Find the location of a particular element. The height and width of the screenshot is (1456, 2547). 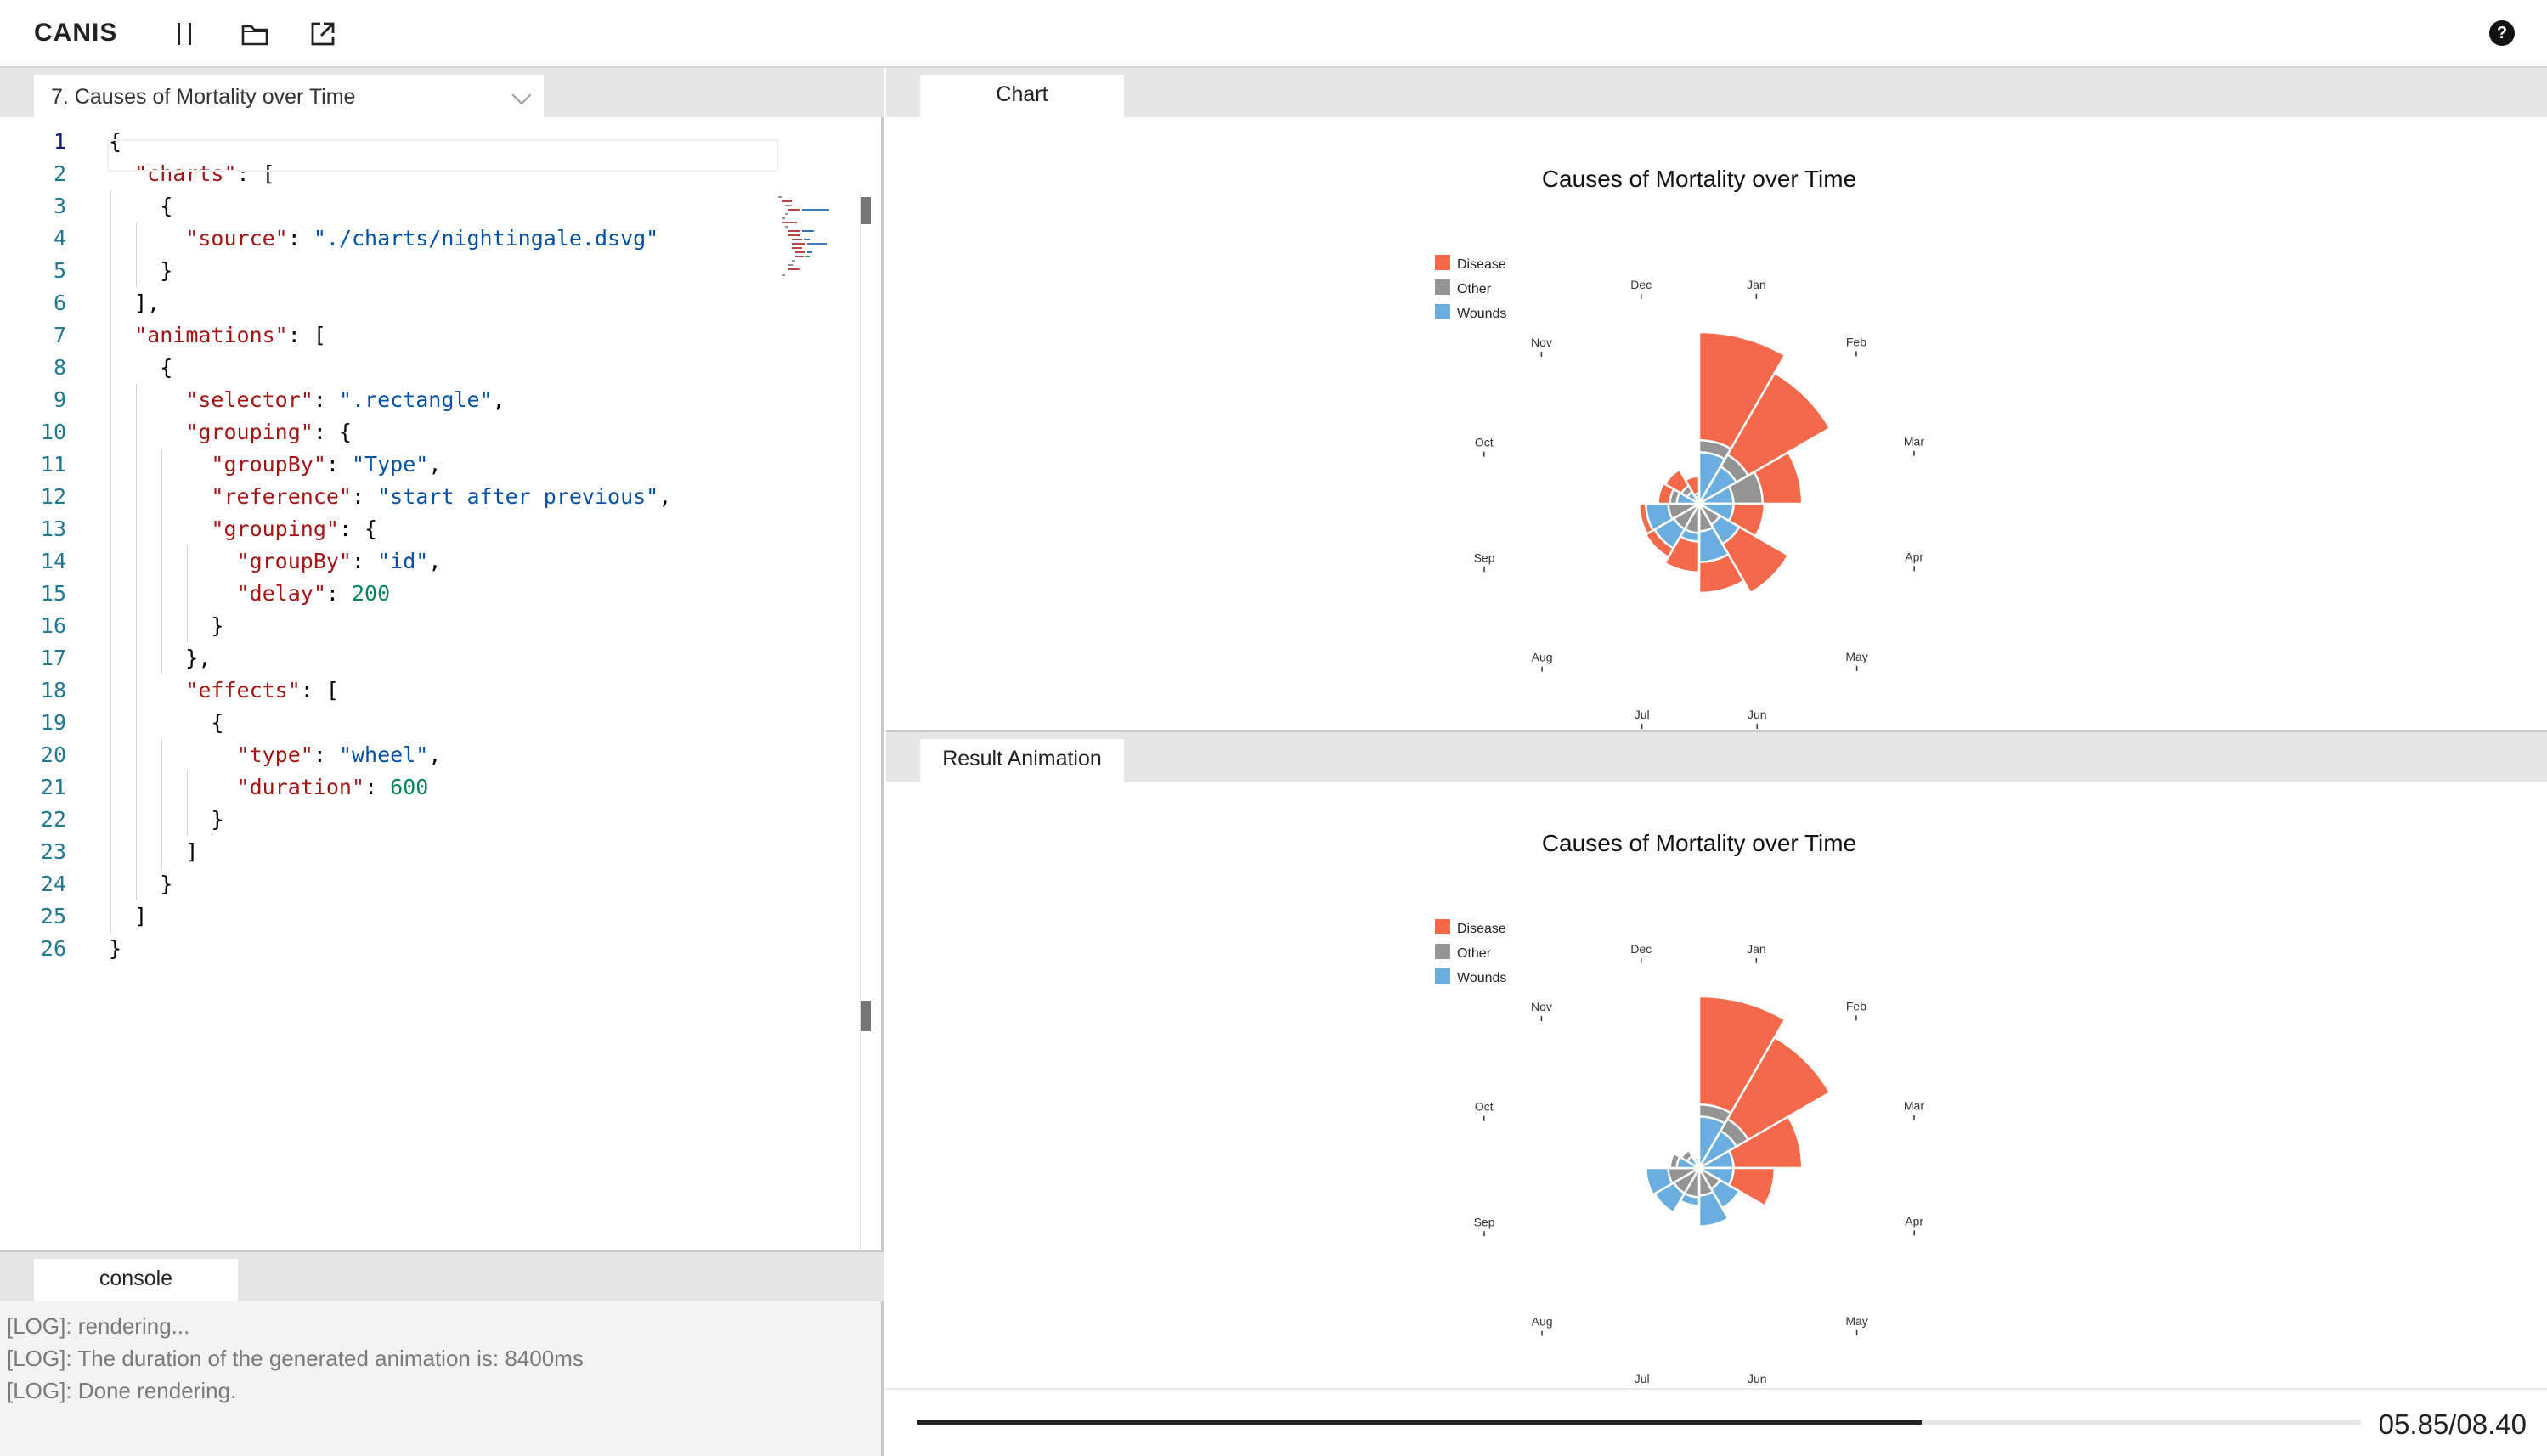

code-line: 25 ] is located at coordinates (429, 917).